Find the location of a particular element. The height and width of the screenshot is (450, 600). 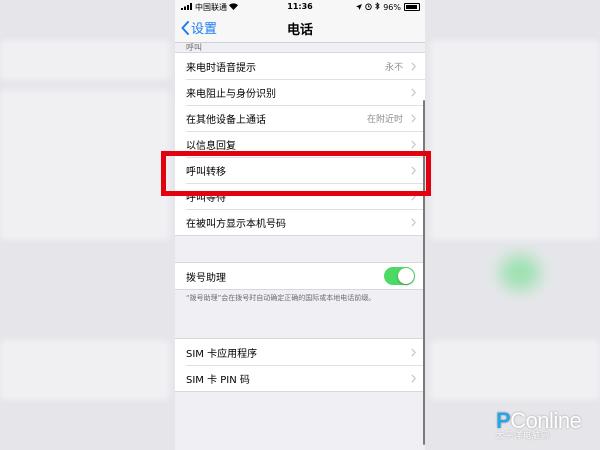

row-label: 来电时语音提示 is located at coordinates (221, 68).